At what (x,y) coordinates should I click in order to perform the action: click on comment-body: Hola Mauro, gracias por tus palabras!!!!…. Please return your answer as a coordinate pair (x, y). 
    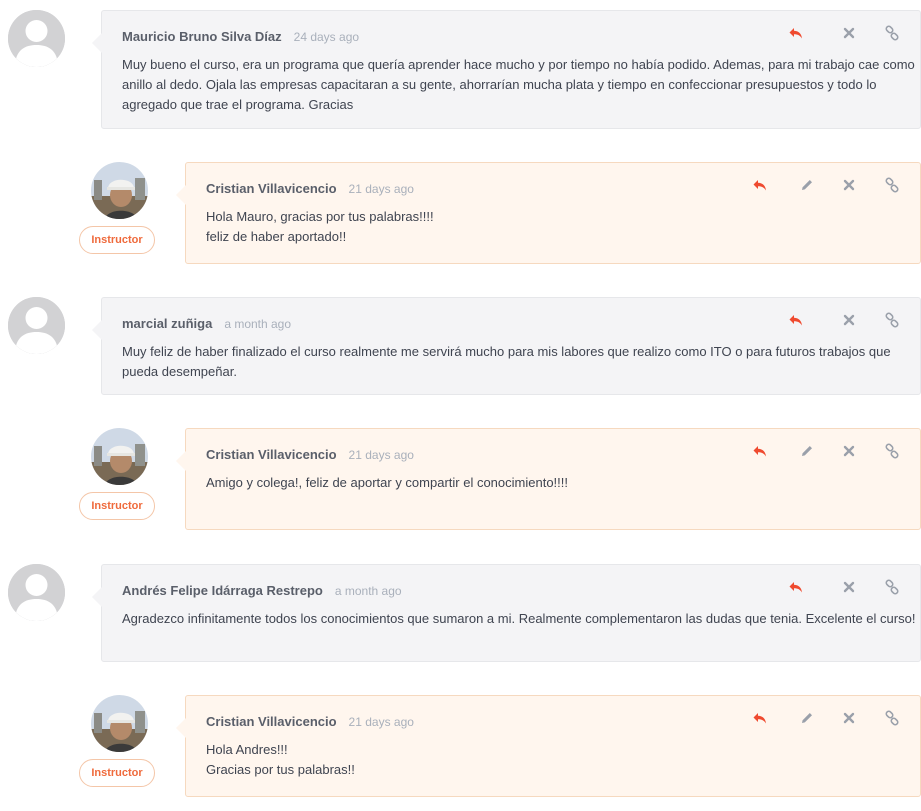
    Looking at the image, I should click on (556, 227).